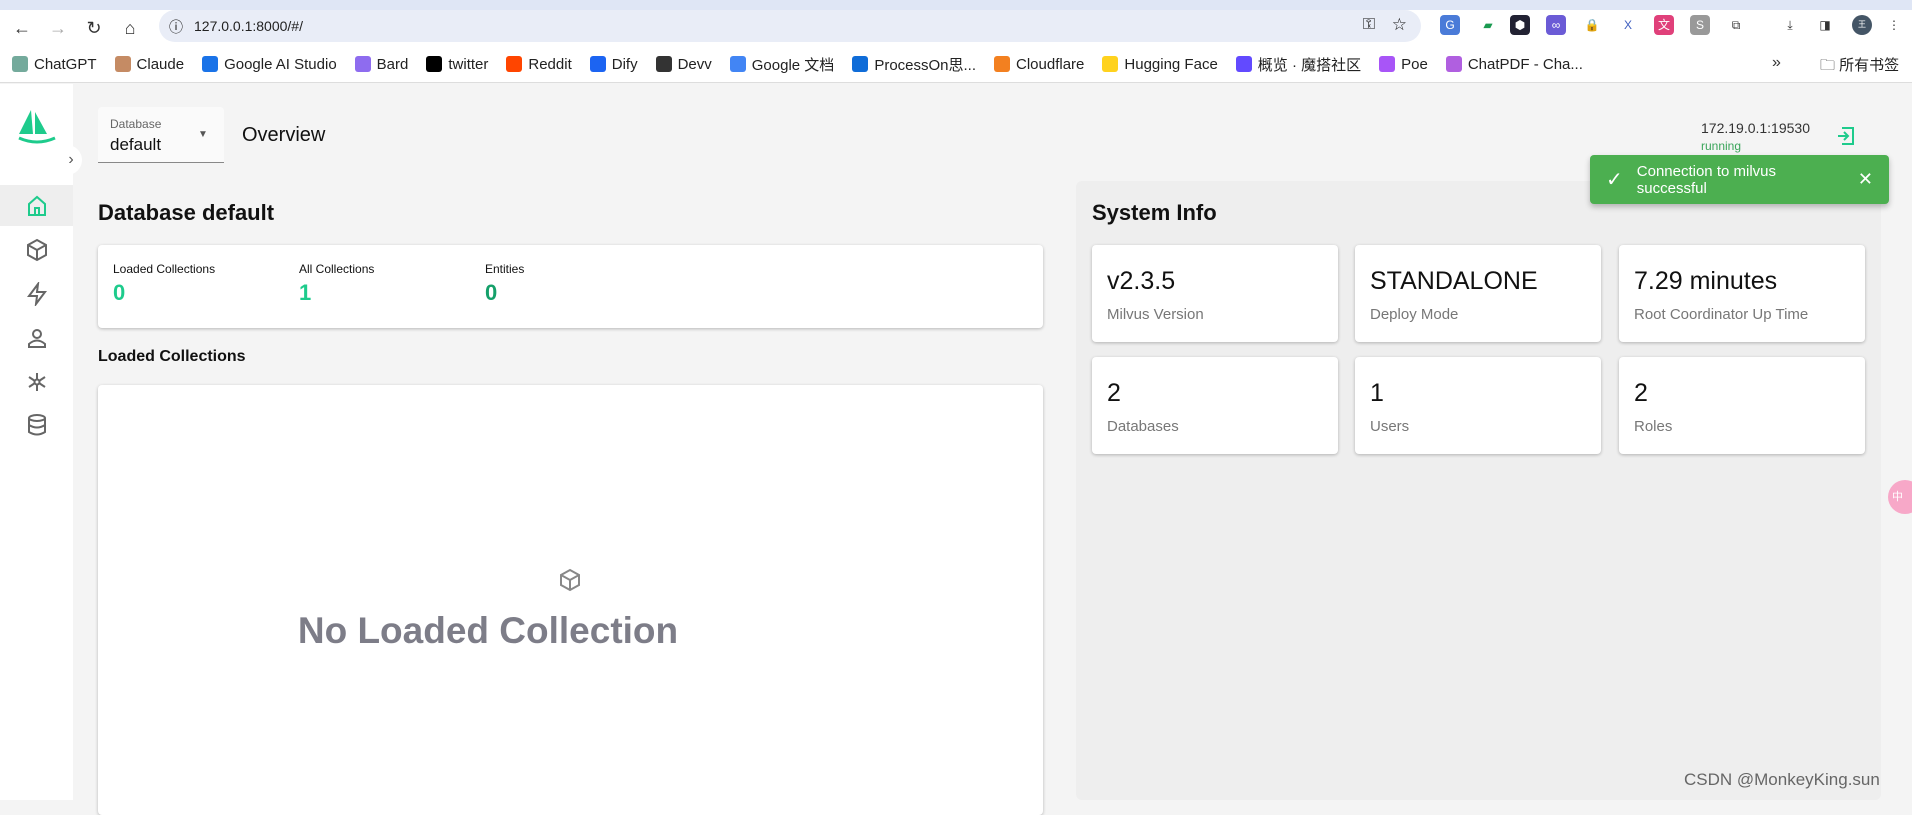  I want to click on bookmark-item: ChatGPT, so click(54, 64).